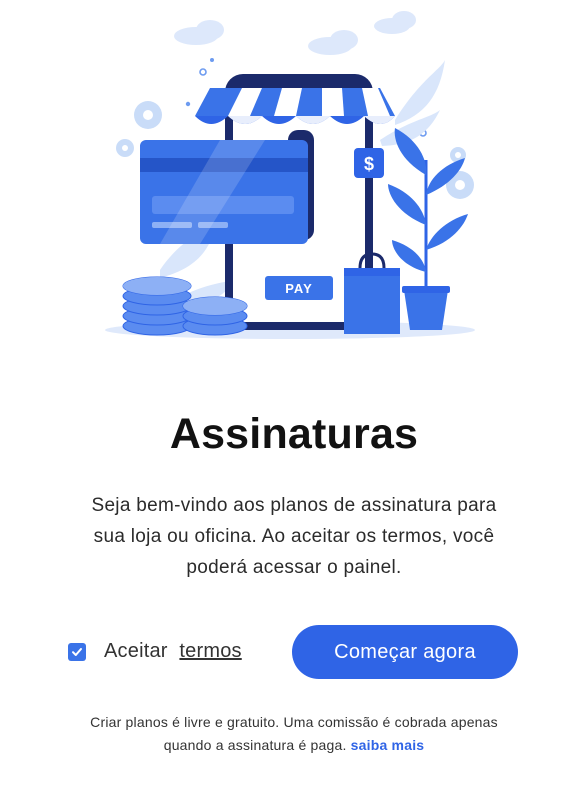 This screenshot has width=588, height=801. What do you see at coordinates (405, 652) in the screenshot?
I see `start-now-button: Começar agora` at bounding box center [405, 652].